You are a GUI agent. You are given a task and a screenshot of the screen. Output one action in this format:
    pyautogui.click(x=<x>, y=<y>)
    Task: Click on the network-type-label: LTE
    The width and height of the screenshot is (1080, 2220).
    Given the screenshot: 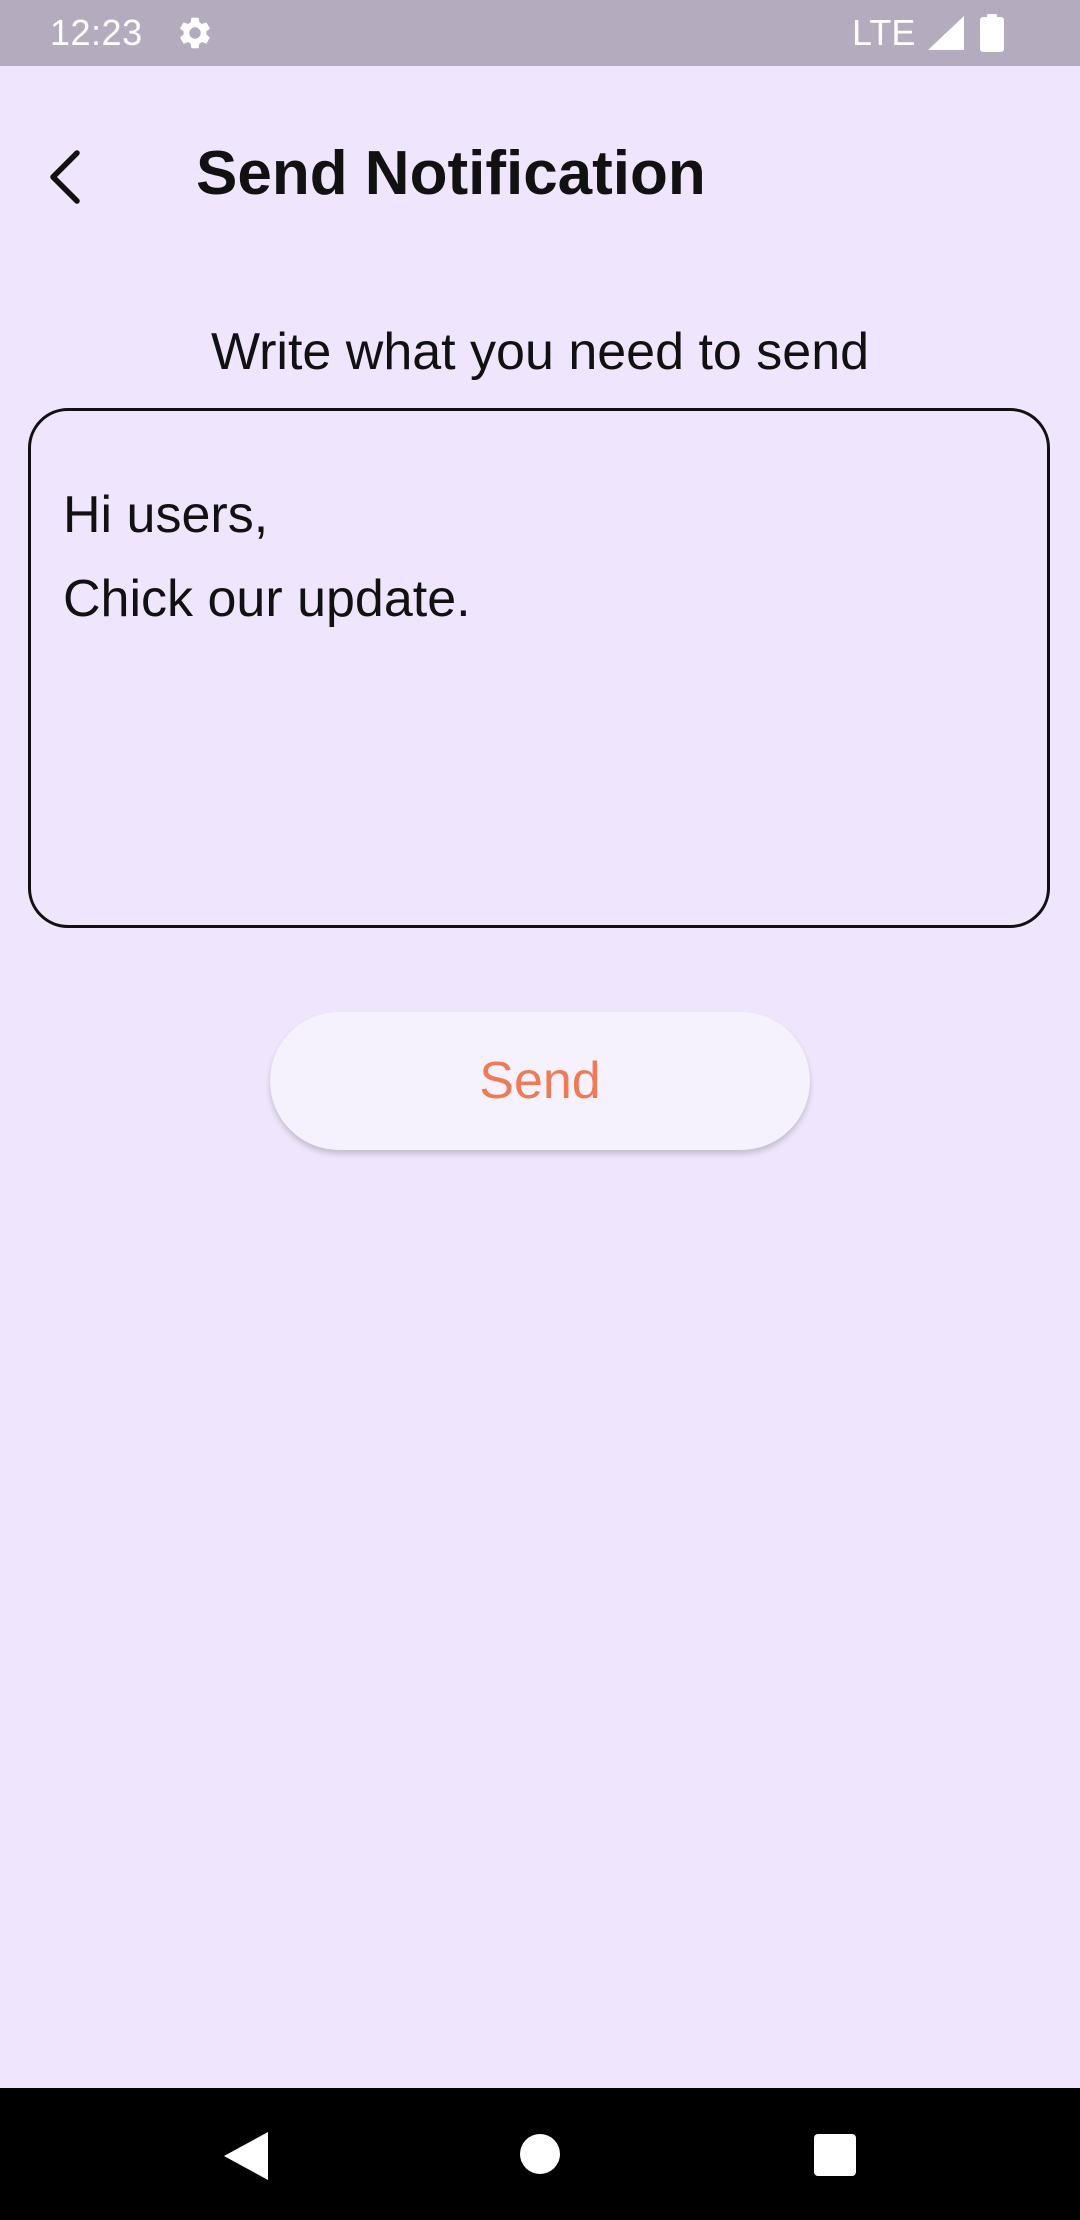 What is the action you would take?
    pyautogui.click(x=884, y=32)
    